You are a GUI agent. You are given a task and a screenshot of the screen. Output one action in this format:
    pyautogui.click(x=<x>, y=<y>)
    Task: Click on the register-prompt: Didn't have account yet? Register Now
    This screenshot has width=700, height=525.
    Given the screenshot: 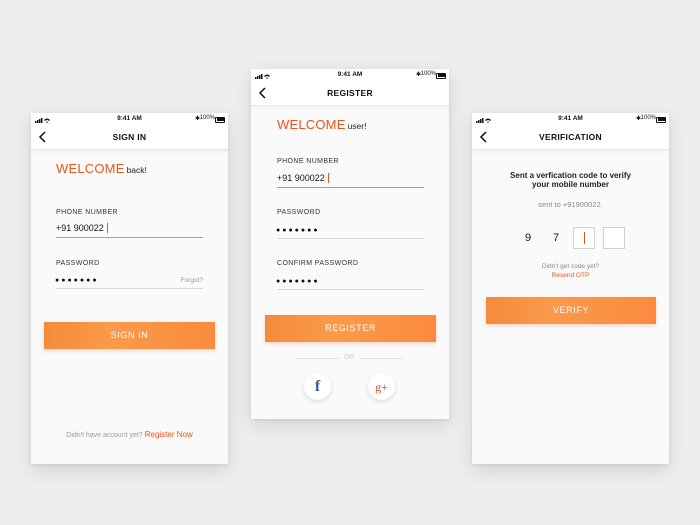 What is the action you would take?
    pyautogui.click(x=129, y=434)
    